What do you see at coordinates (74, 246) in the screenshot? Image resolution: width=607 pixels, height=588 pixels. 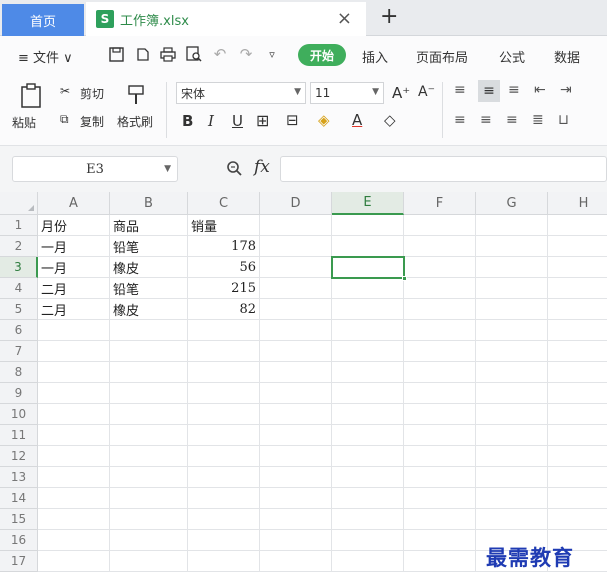 I see `cell-a2: 一月` at bounding box center [74, 246].